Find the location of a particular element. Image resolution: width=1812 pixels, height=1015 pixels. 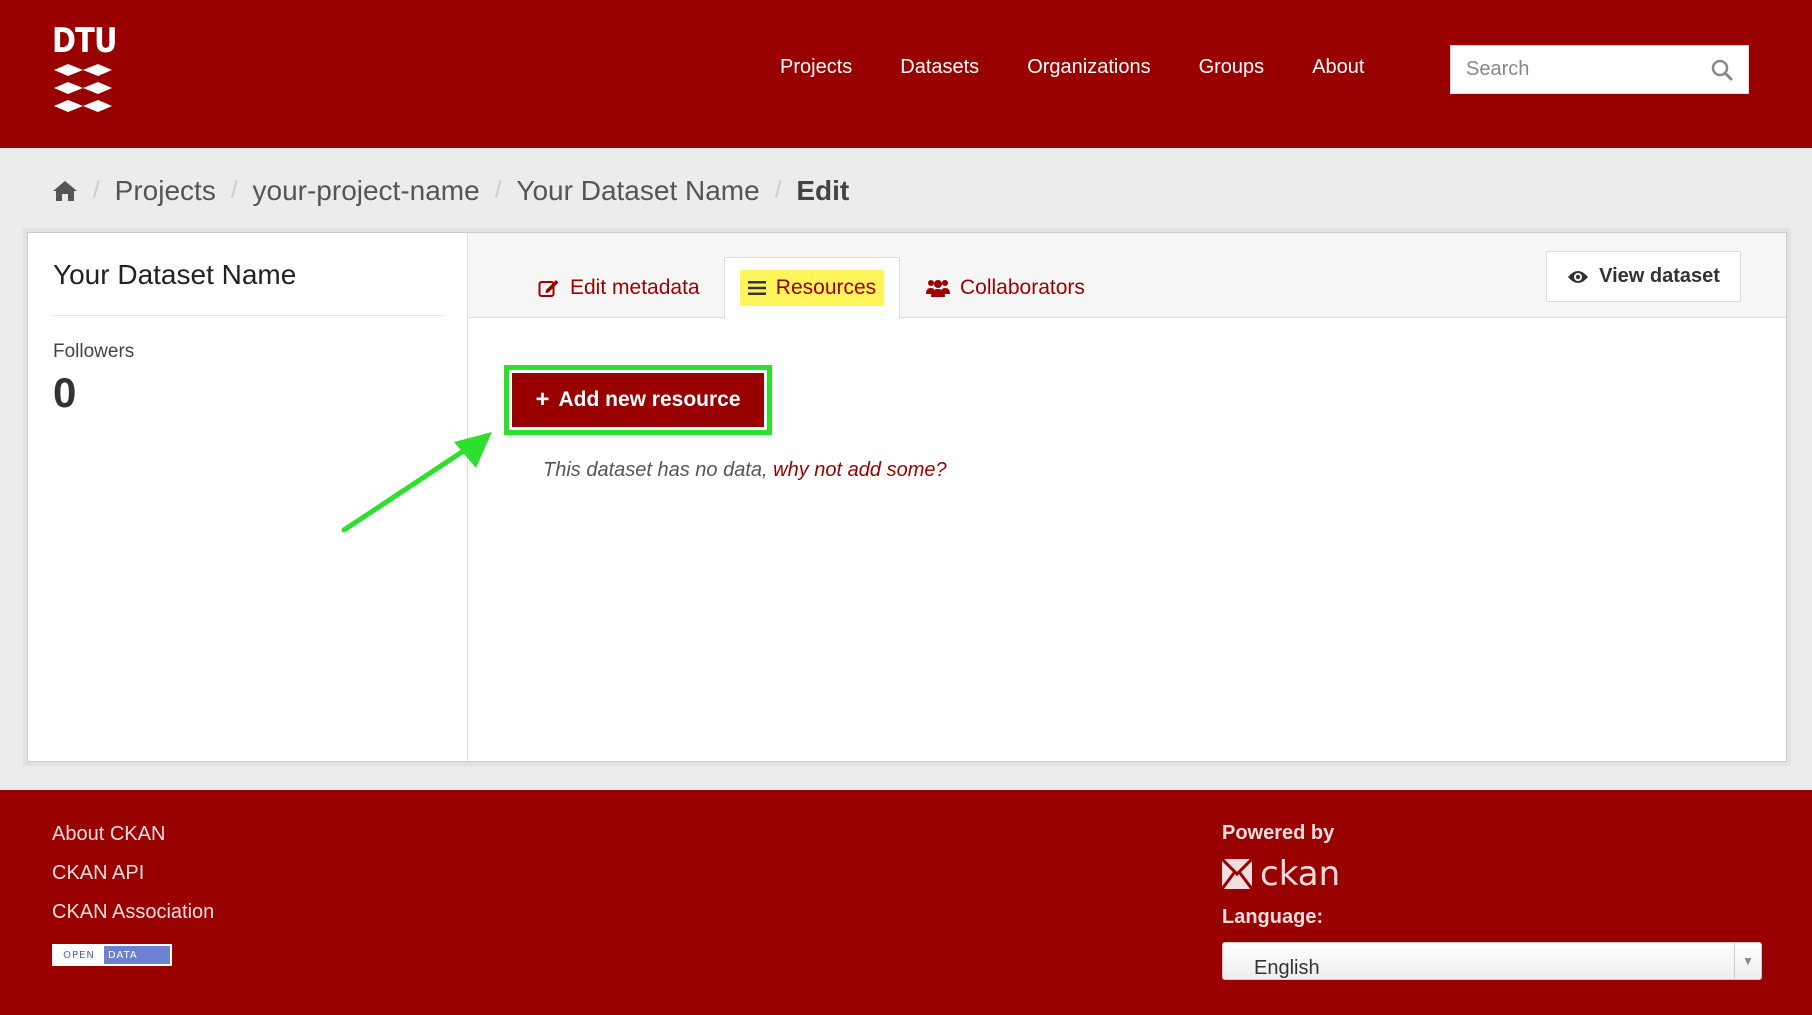

language-label: Language: is located at coordinates (1273, 917).